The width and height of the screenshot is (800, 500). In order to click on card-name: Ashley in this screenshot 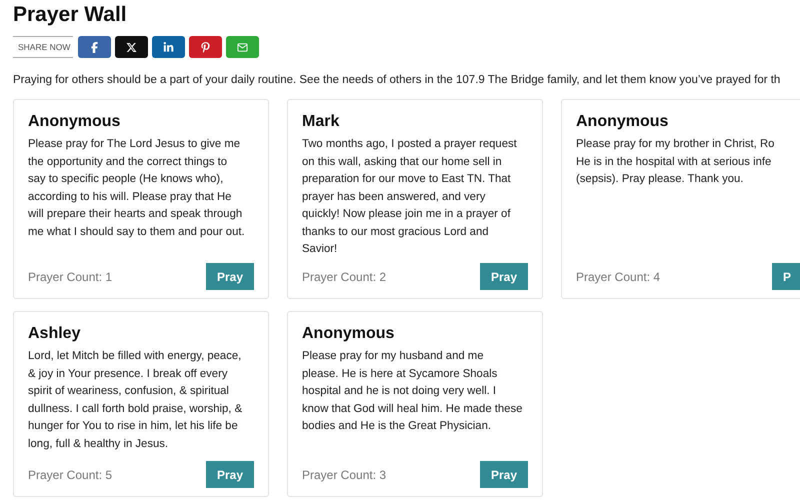, I will do `click(54, 334)`.